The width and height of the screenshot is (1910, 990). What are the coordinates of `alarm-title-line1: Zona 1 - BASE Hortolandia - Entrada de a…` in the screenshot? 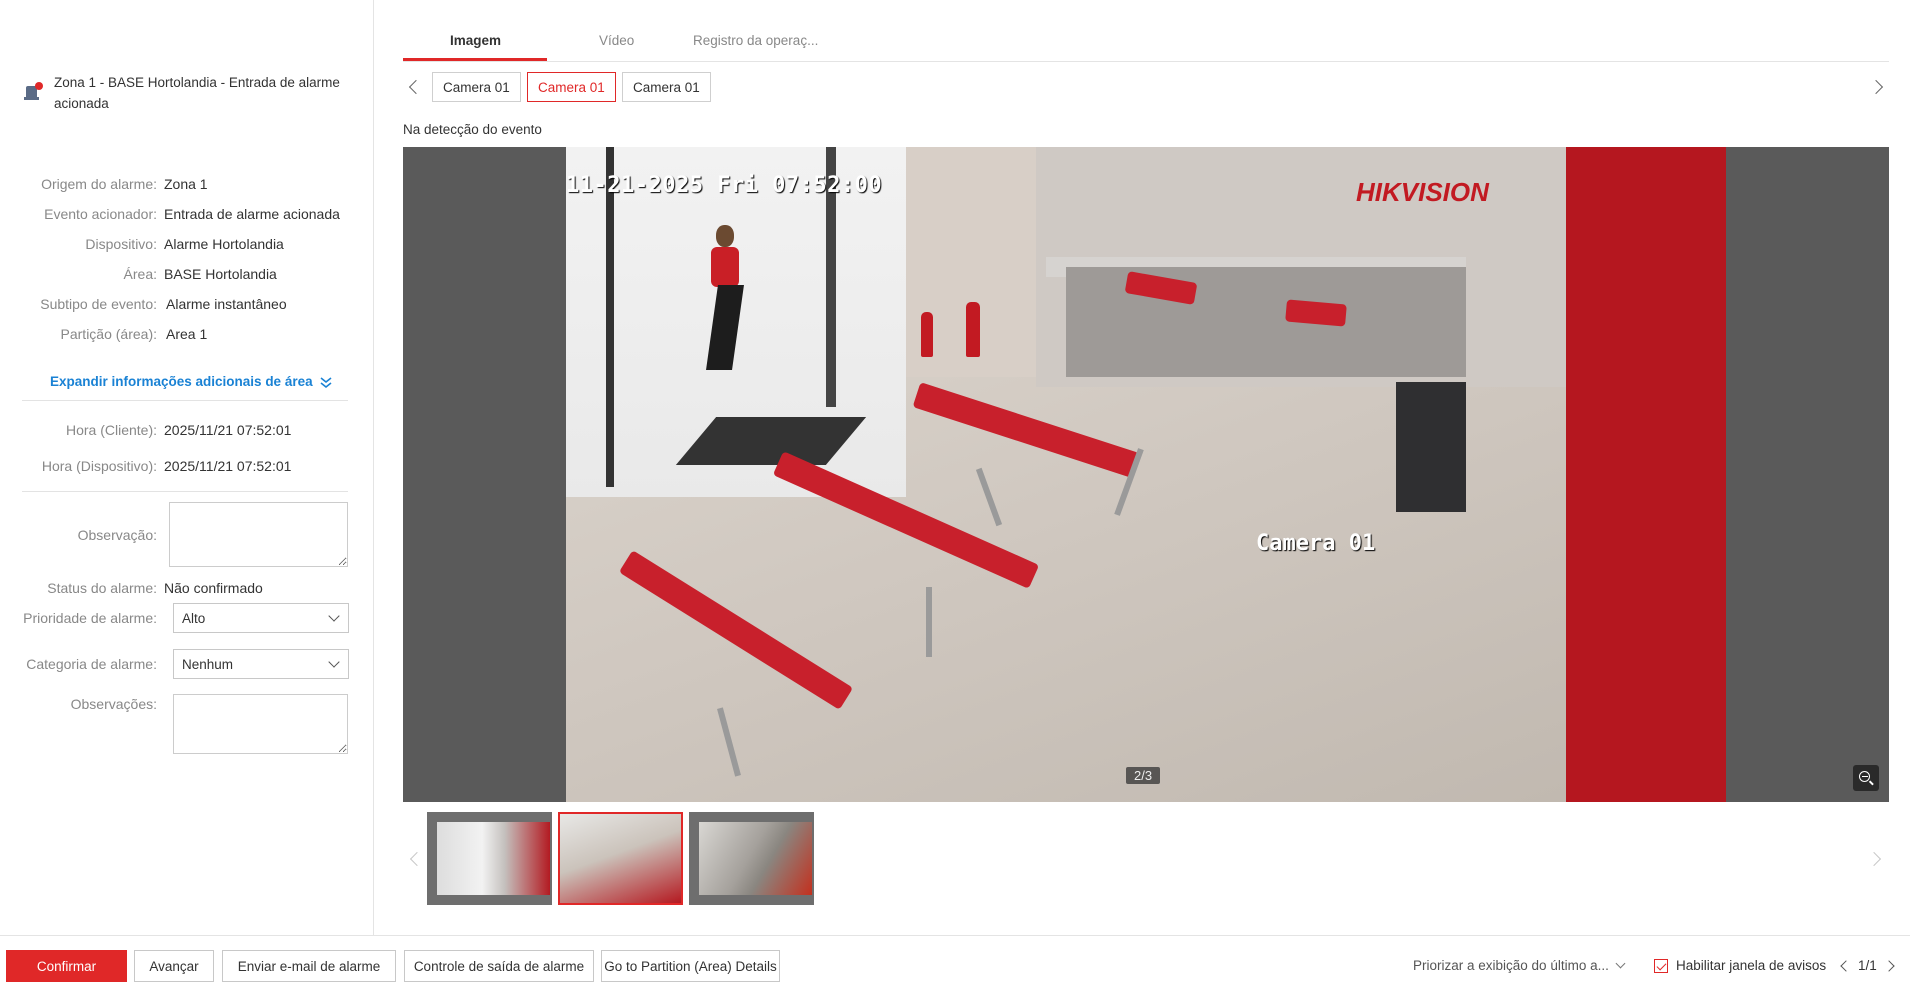 It's located at (197, 82).